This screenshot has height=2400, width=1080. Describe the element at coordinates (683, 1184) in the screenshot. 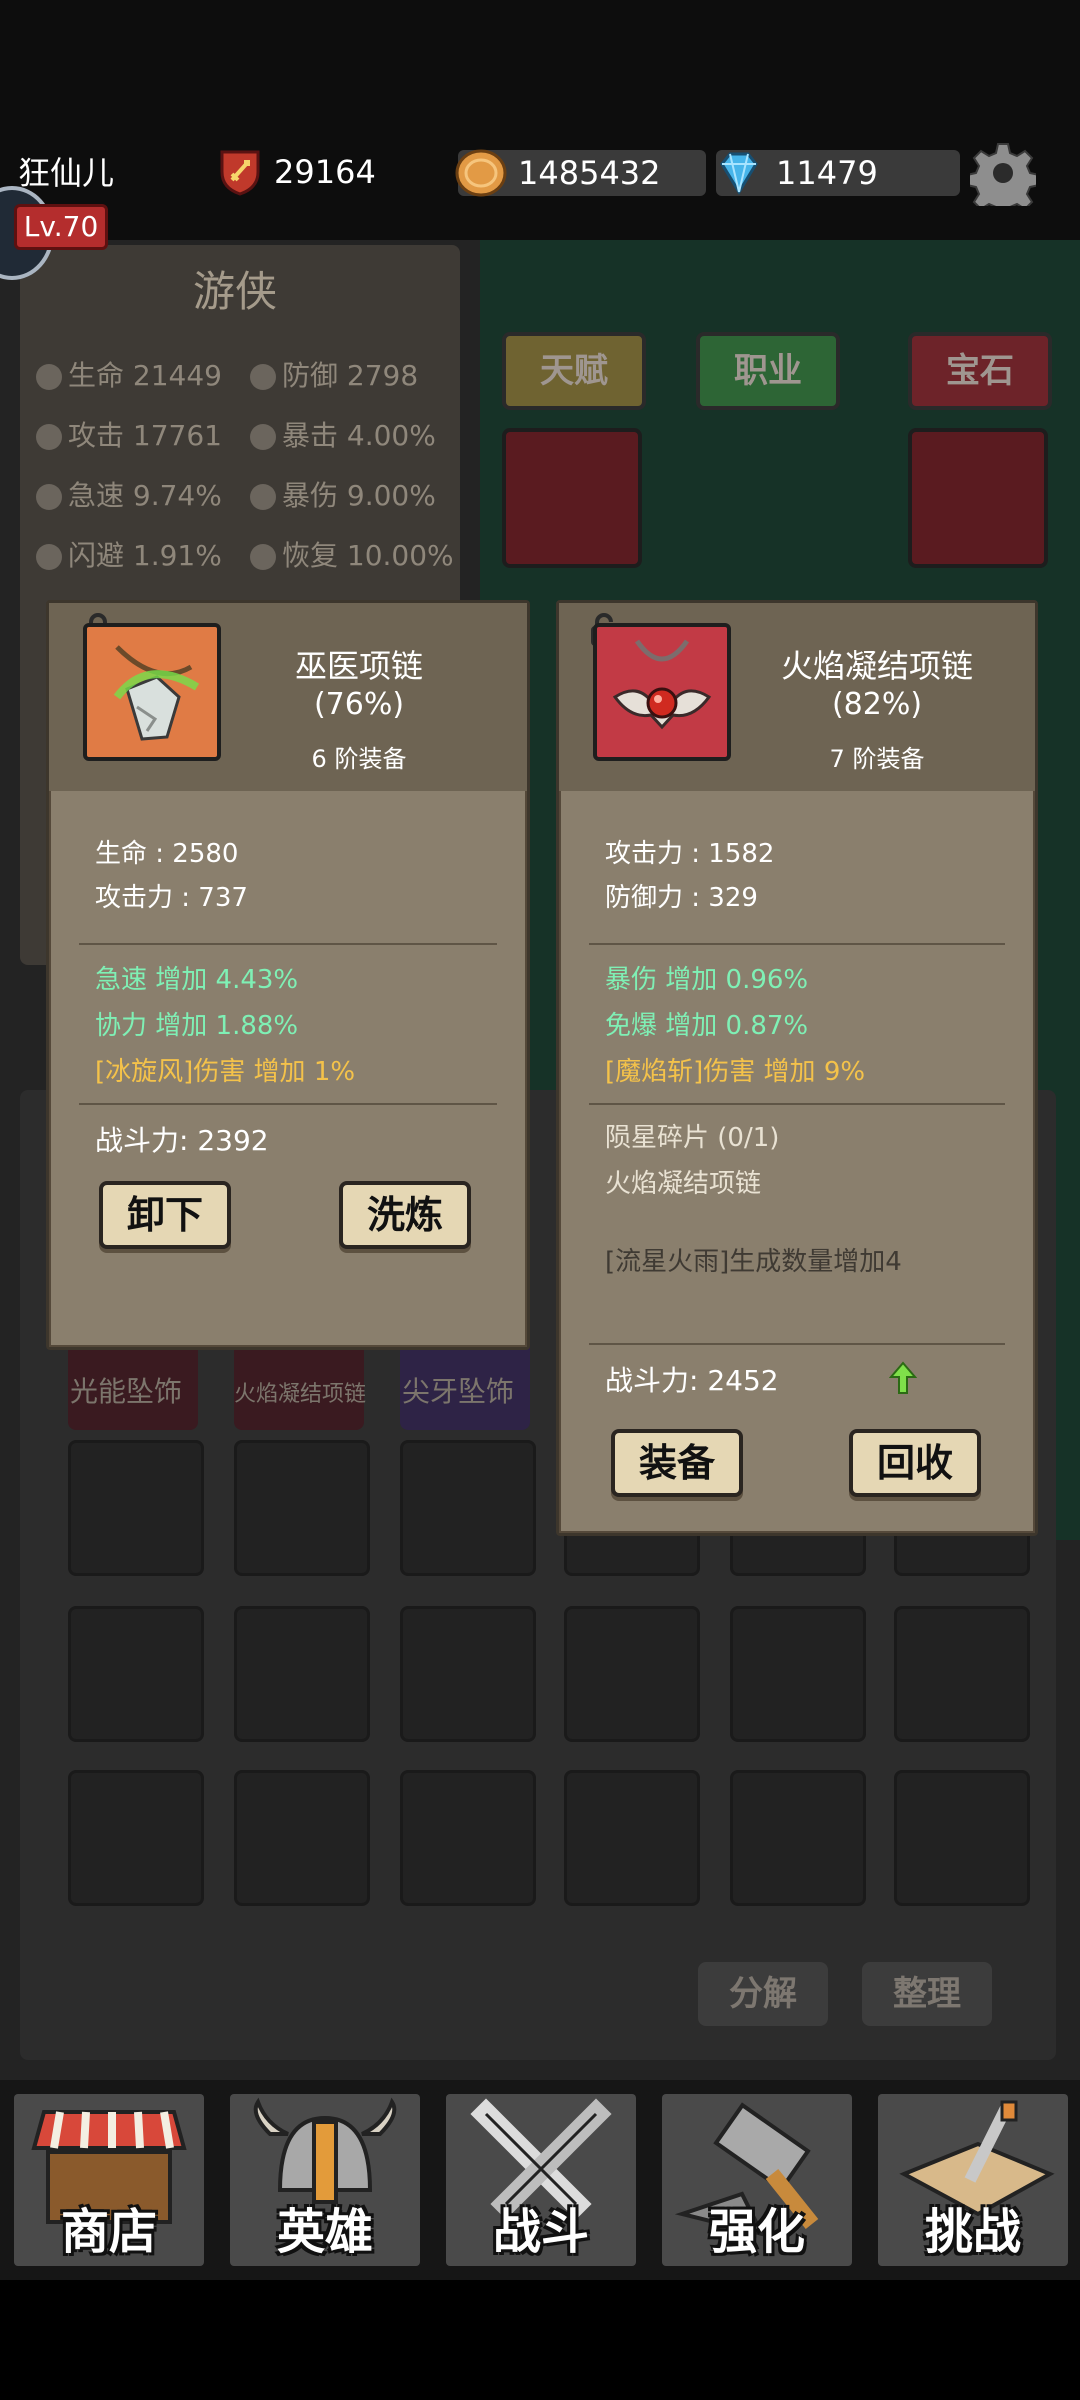

I see `set-piece: 火焰凝结项链` at that location.